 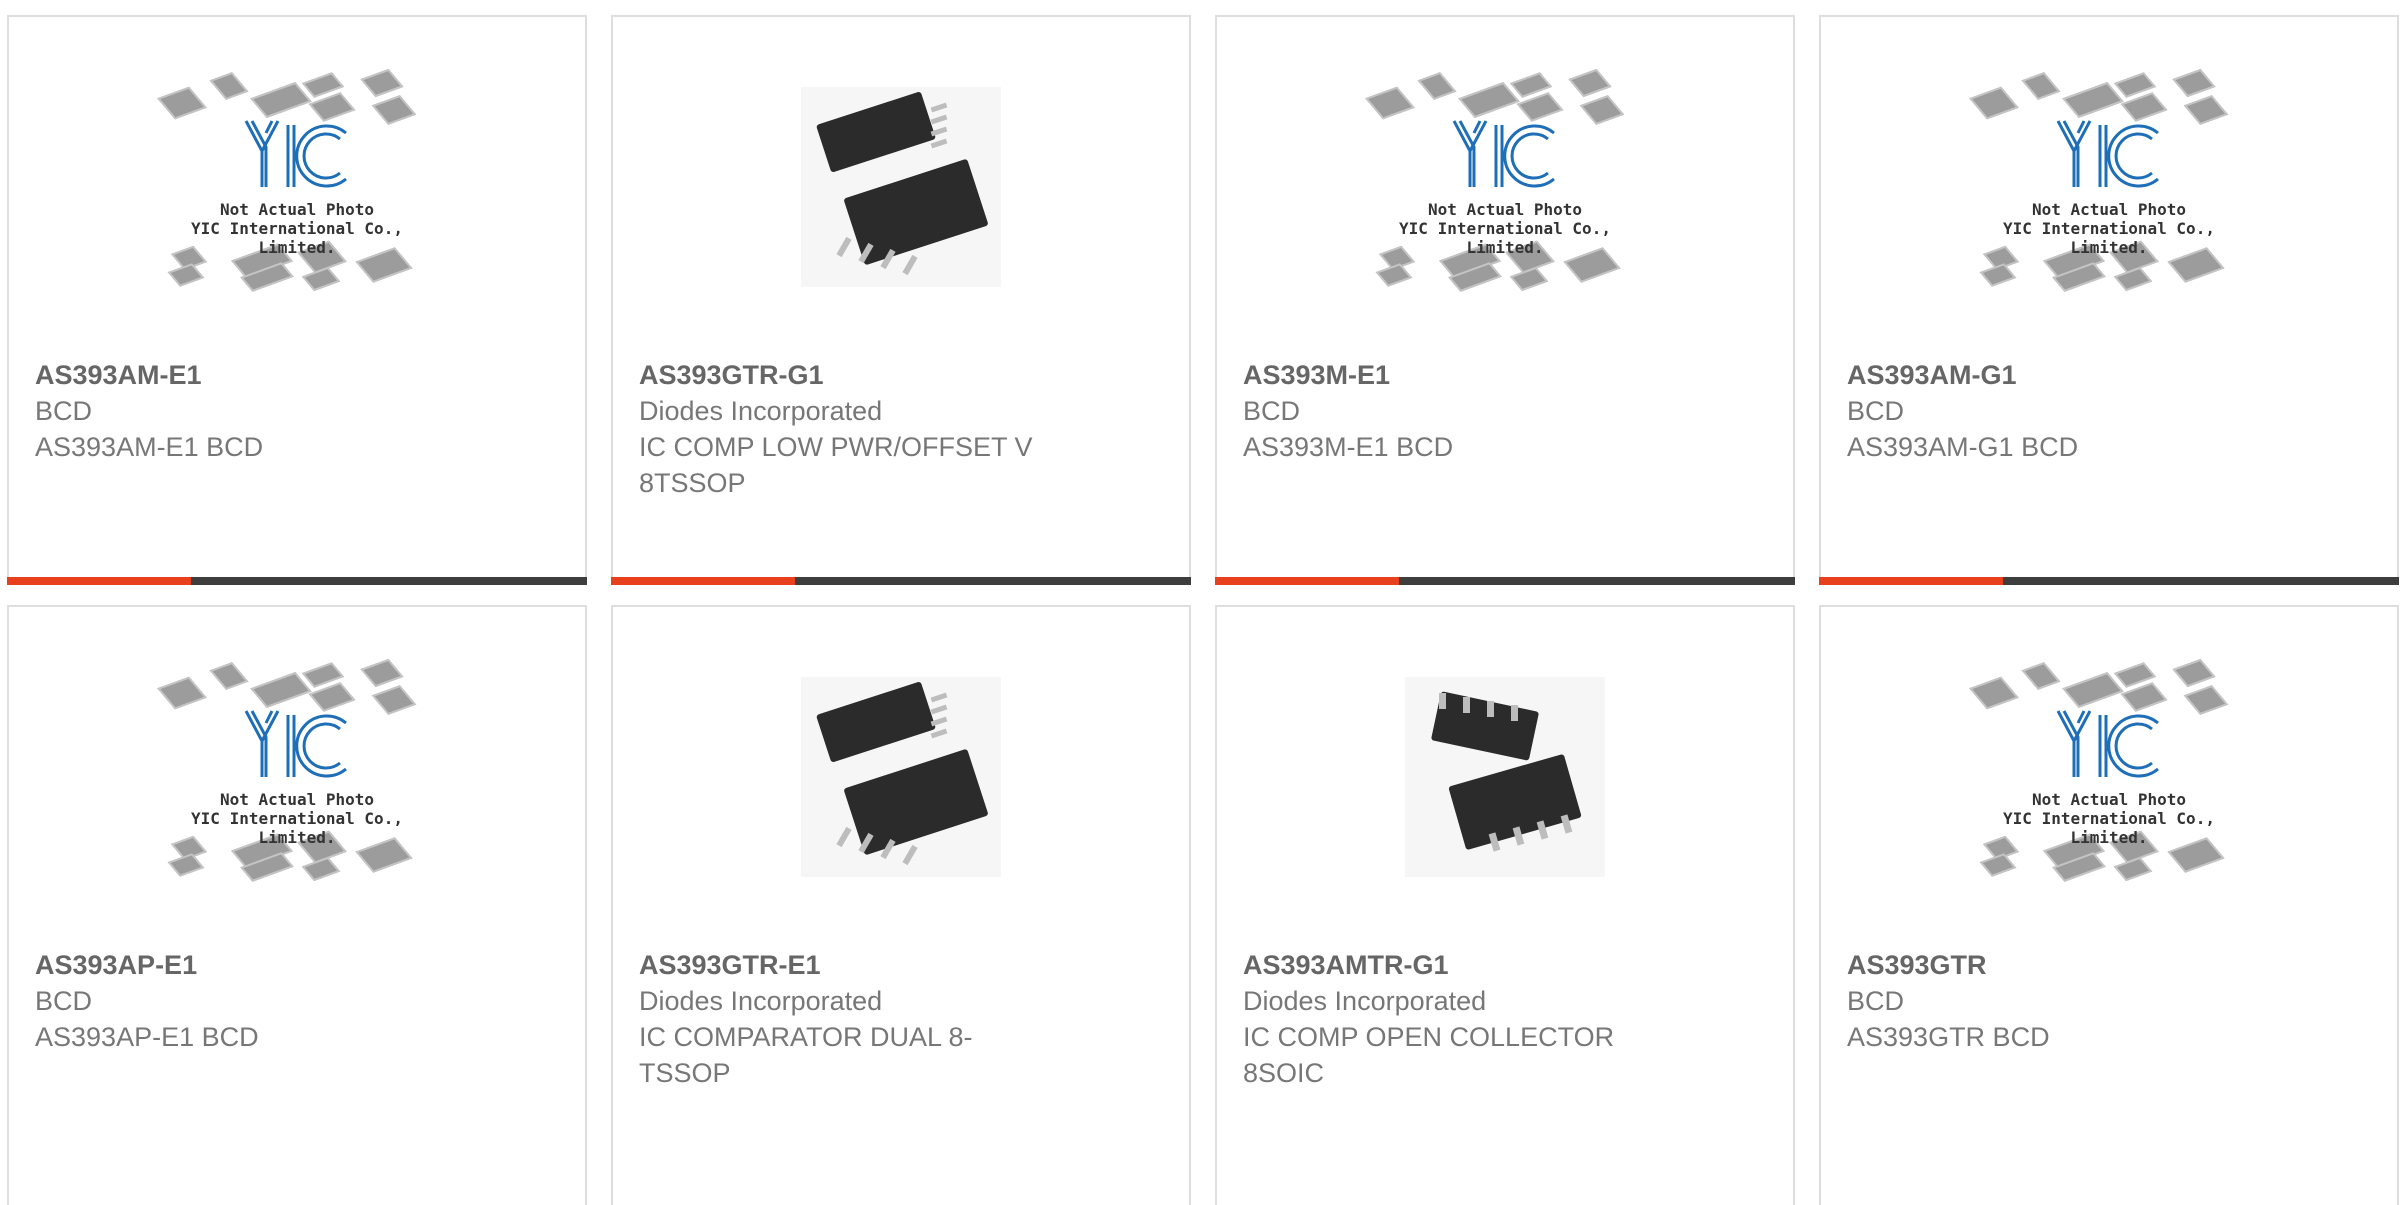 What do you see at coordinates (245, 965) in the screenshot?
I see `part-number: AS393AP-E1` at bounding box center [245, 965].